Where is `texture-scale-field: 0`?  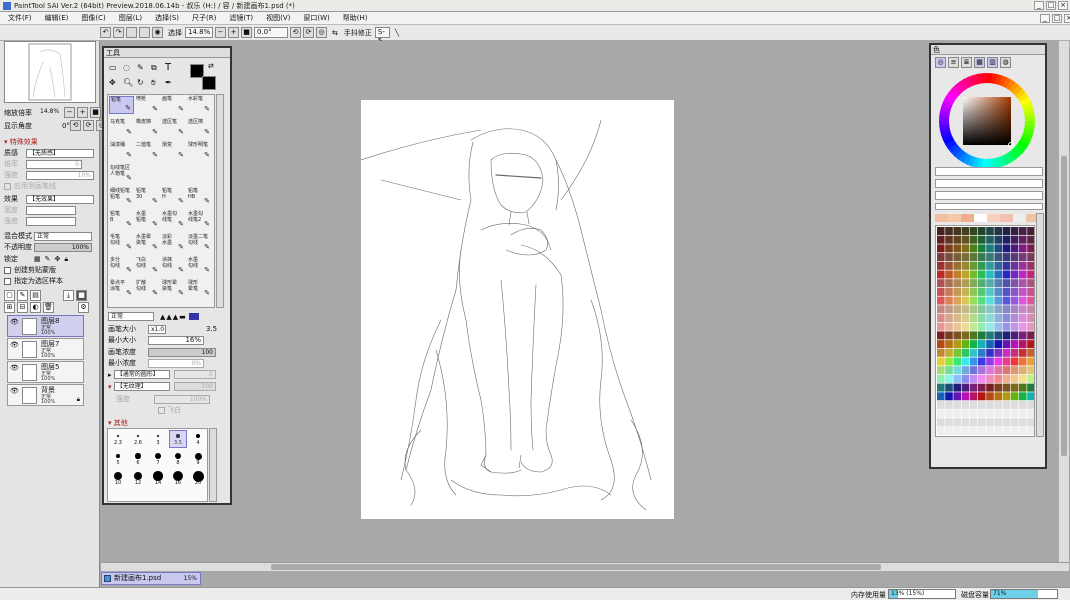 texture-scale-field: 0 is located at coordinates (54, 164).